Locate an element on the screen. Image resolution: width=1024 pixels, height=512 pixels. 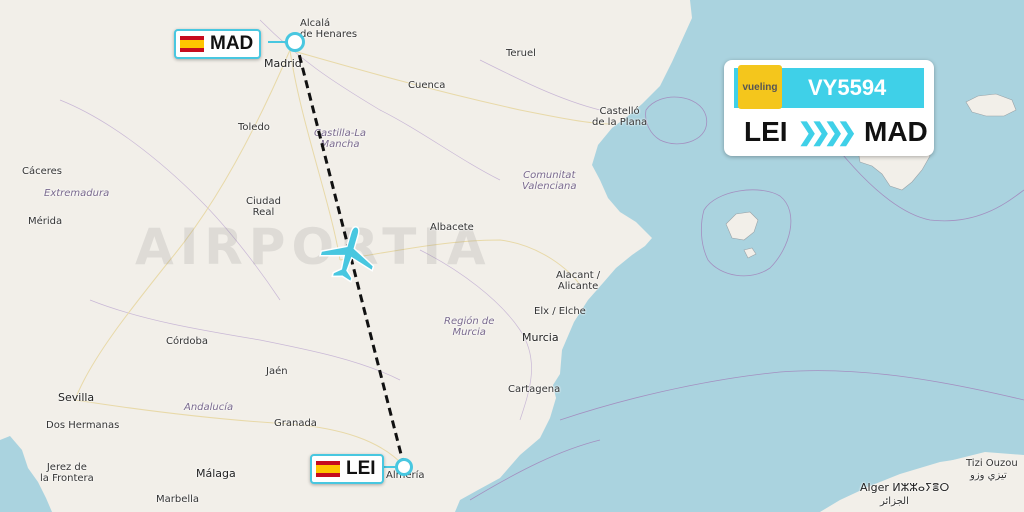
origin-code: LEI is located at coordinates (361, 468).